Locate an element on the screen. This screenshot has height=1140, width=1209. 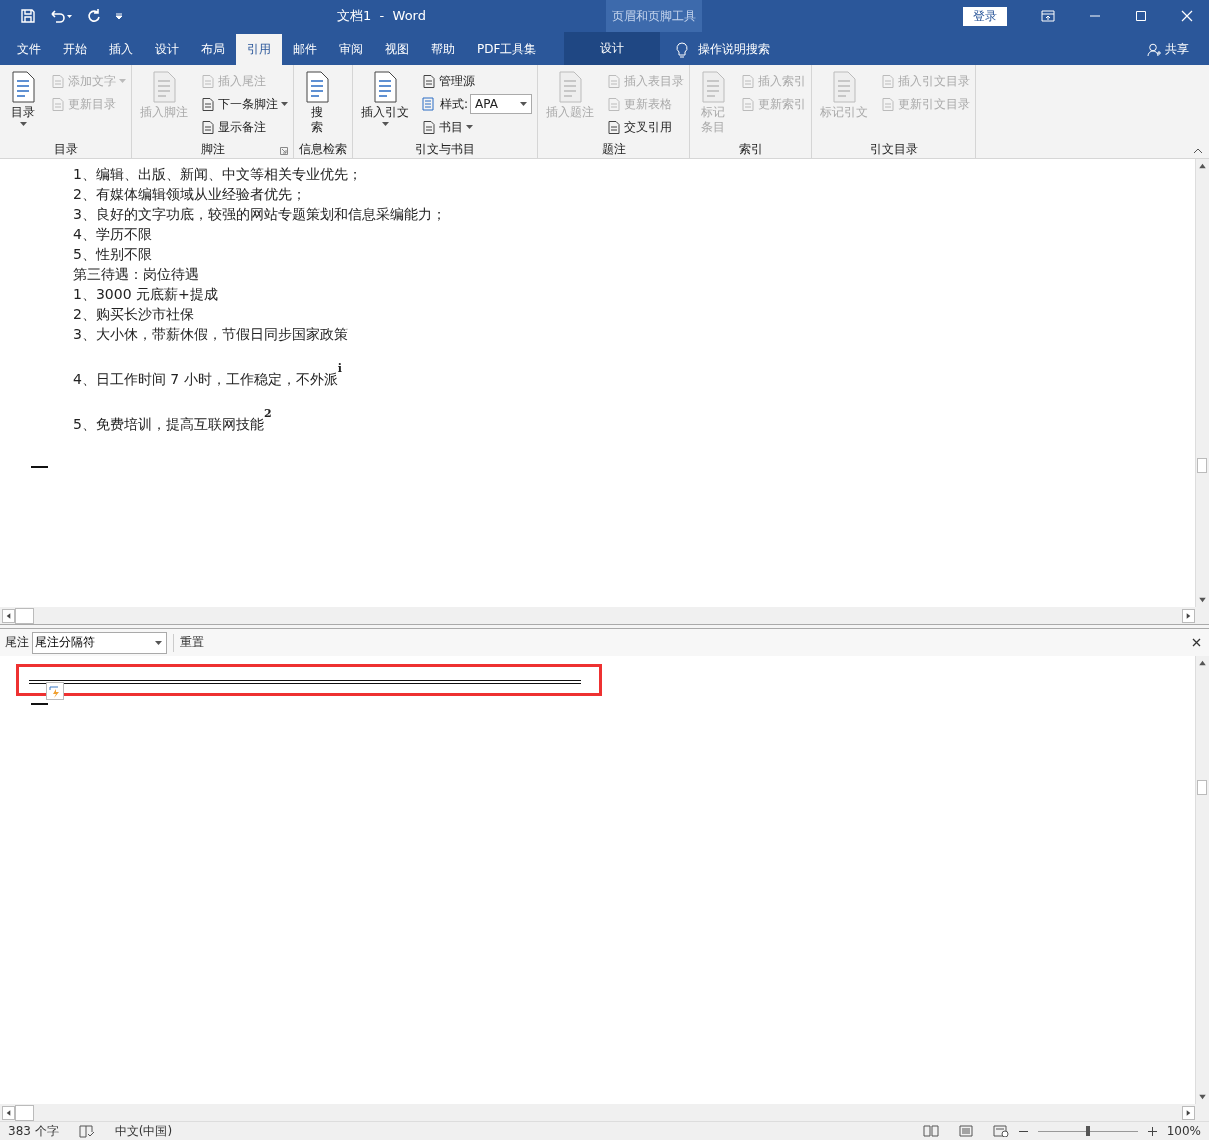
share-button: 共享 is located at coordinates (1177, 49).